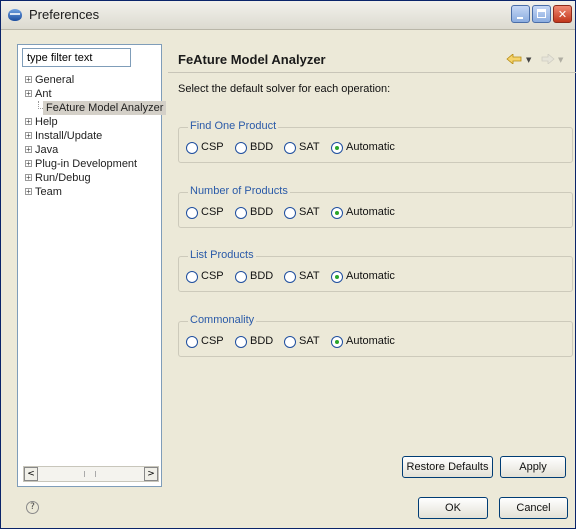 Image resolution: width=576 pixels, height=529 pixels. What do you see at coordinates (32, 507) in the screenshot?
I see `help-icon: ?` at bounding box center [32, 507].